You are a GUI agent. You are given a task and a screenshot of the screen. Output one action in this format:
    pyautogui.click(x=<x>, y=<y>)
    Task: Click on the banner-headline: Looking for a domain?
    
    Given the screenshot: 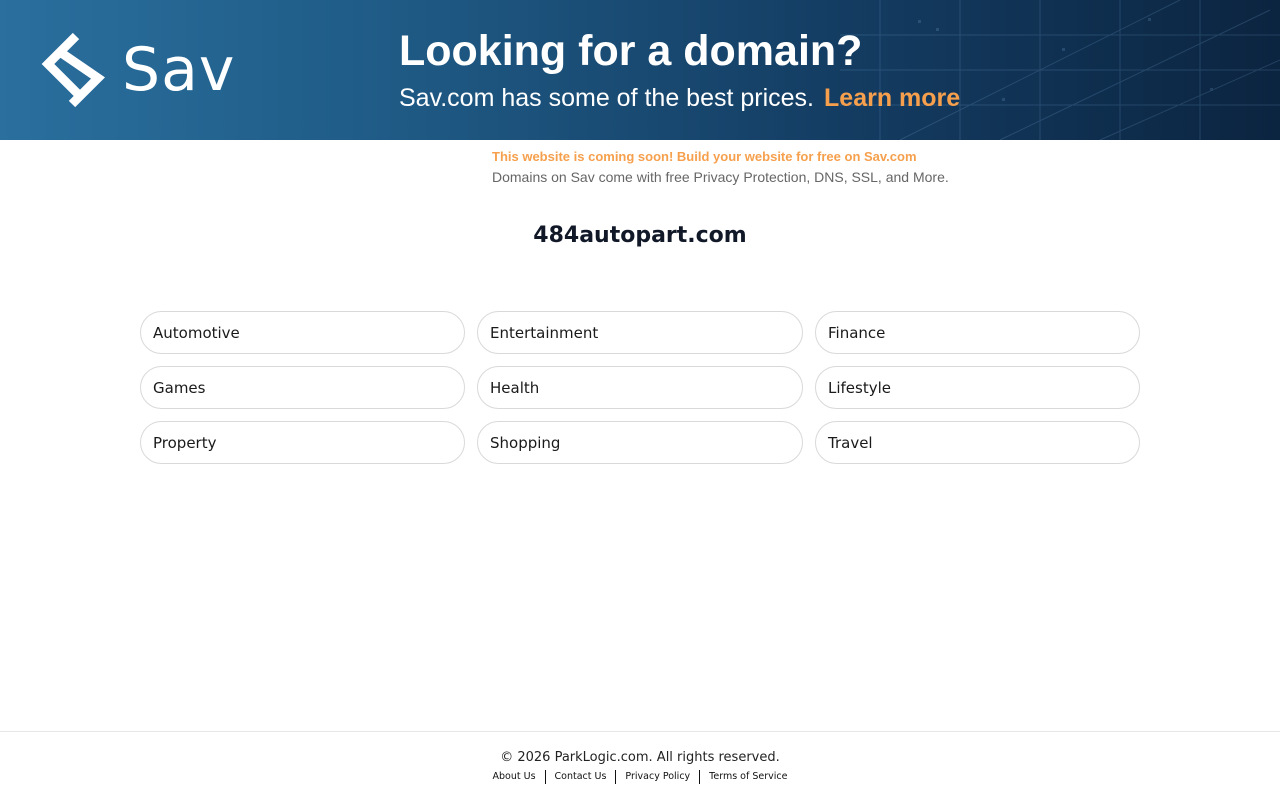 What is the action you would take?
    pyautogui.click(x=631, y=51)
    